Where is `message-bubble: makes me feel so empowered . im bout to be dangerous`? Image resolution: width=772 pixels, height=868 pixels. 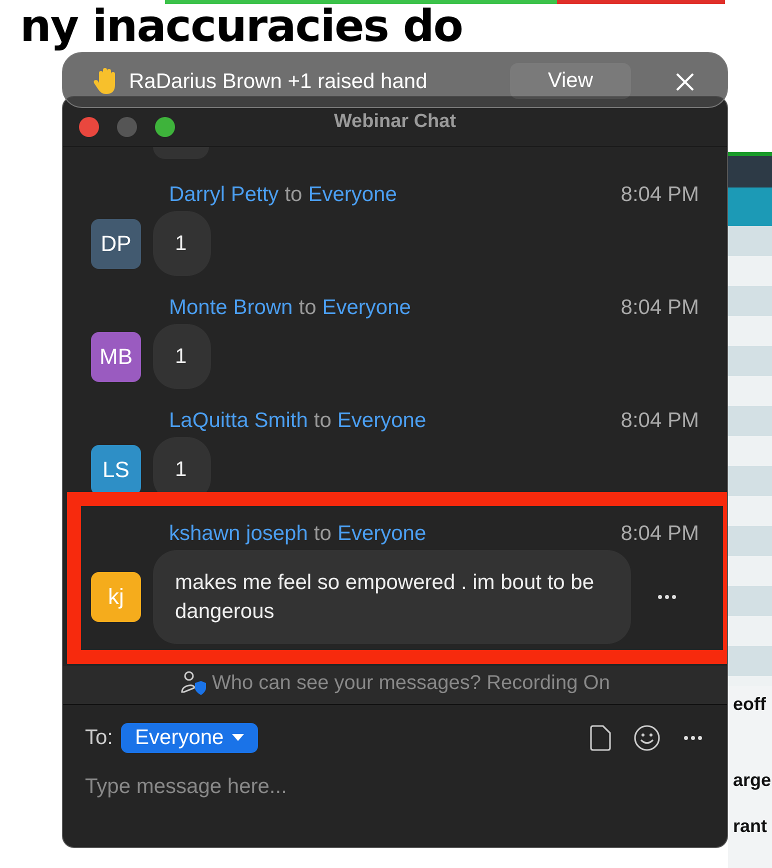 message-bubble: makes me feel so empowered . im bout to be dangerous is located at coordinates (392, 597).